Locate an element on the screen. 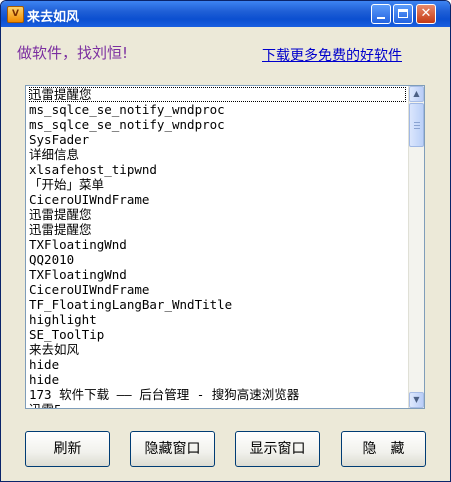 The width and height of the screenshot is (451, 482). maximize-button is located at coordinates (403, 14).